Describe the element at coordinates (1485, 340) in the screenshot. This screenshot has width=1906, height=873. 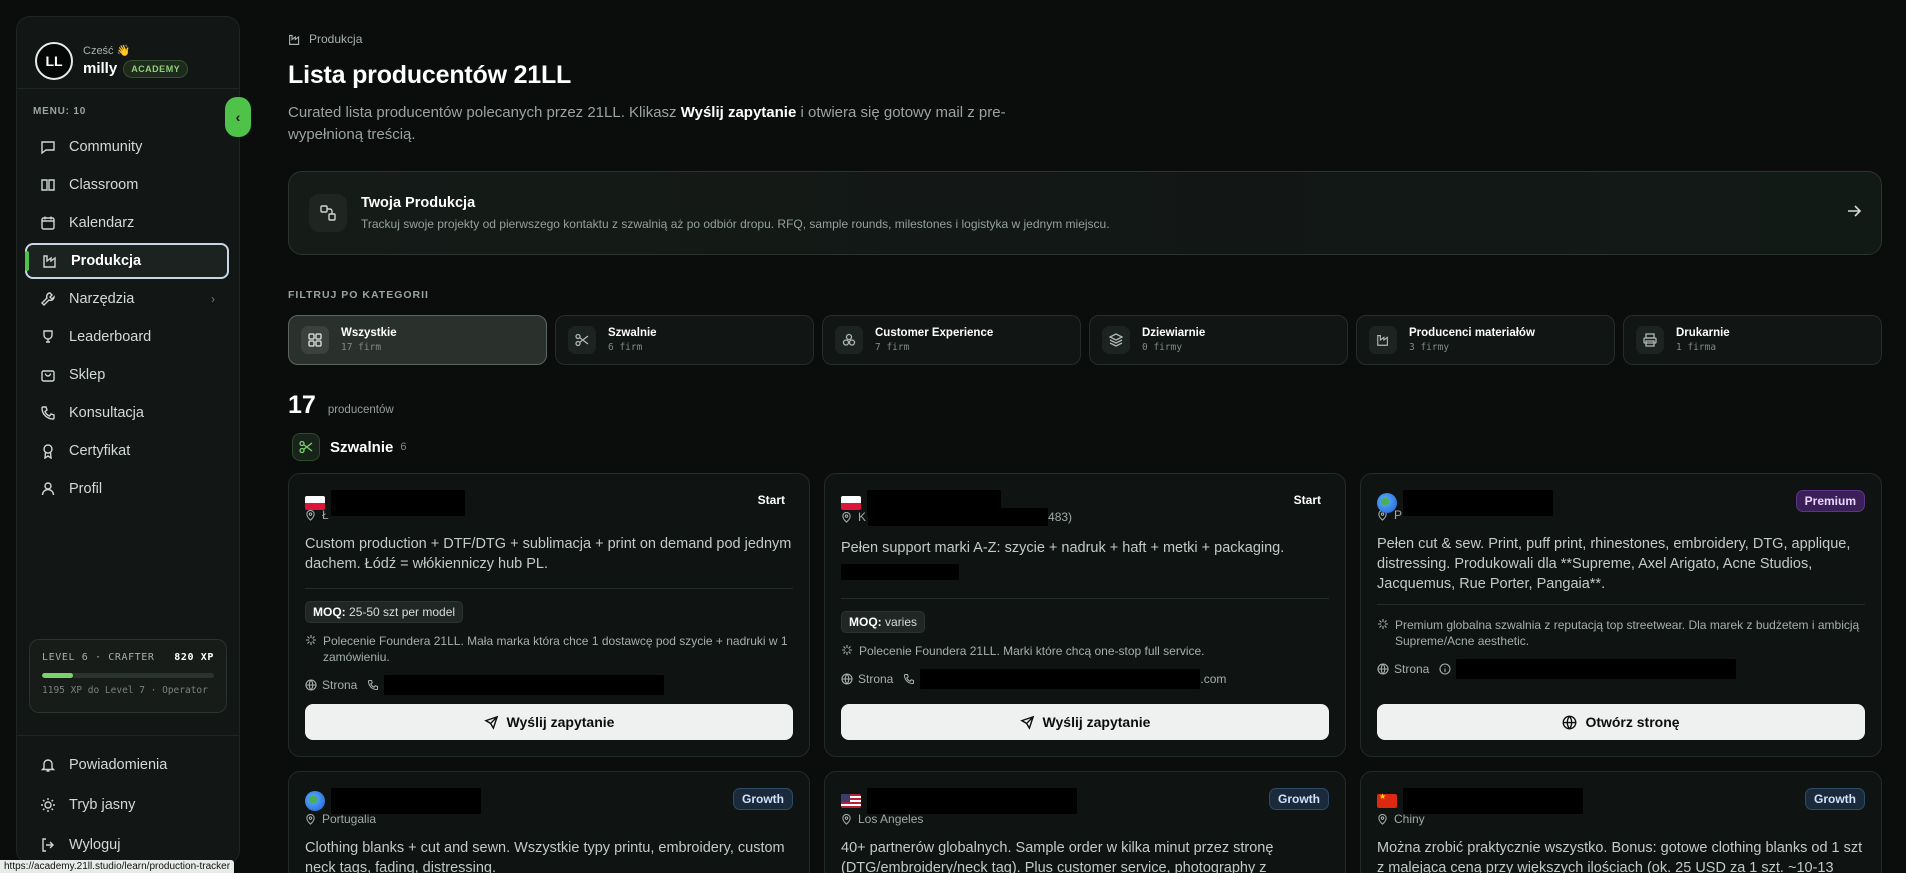
I see `filter-producenci-materialow: Producenci materiałów 3 firmy` at that location.